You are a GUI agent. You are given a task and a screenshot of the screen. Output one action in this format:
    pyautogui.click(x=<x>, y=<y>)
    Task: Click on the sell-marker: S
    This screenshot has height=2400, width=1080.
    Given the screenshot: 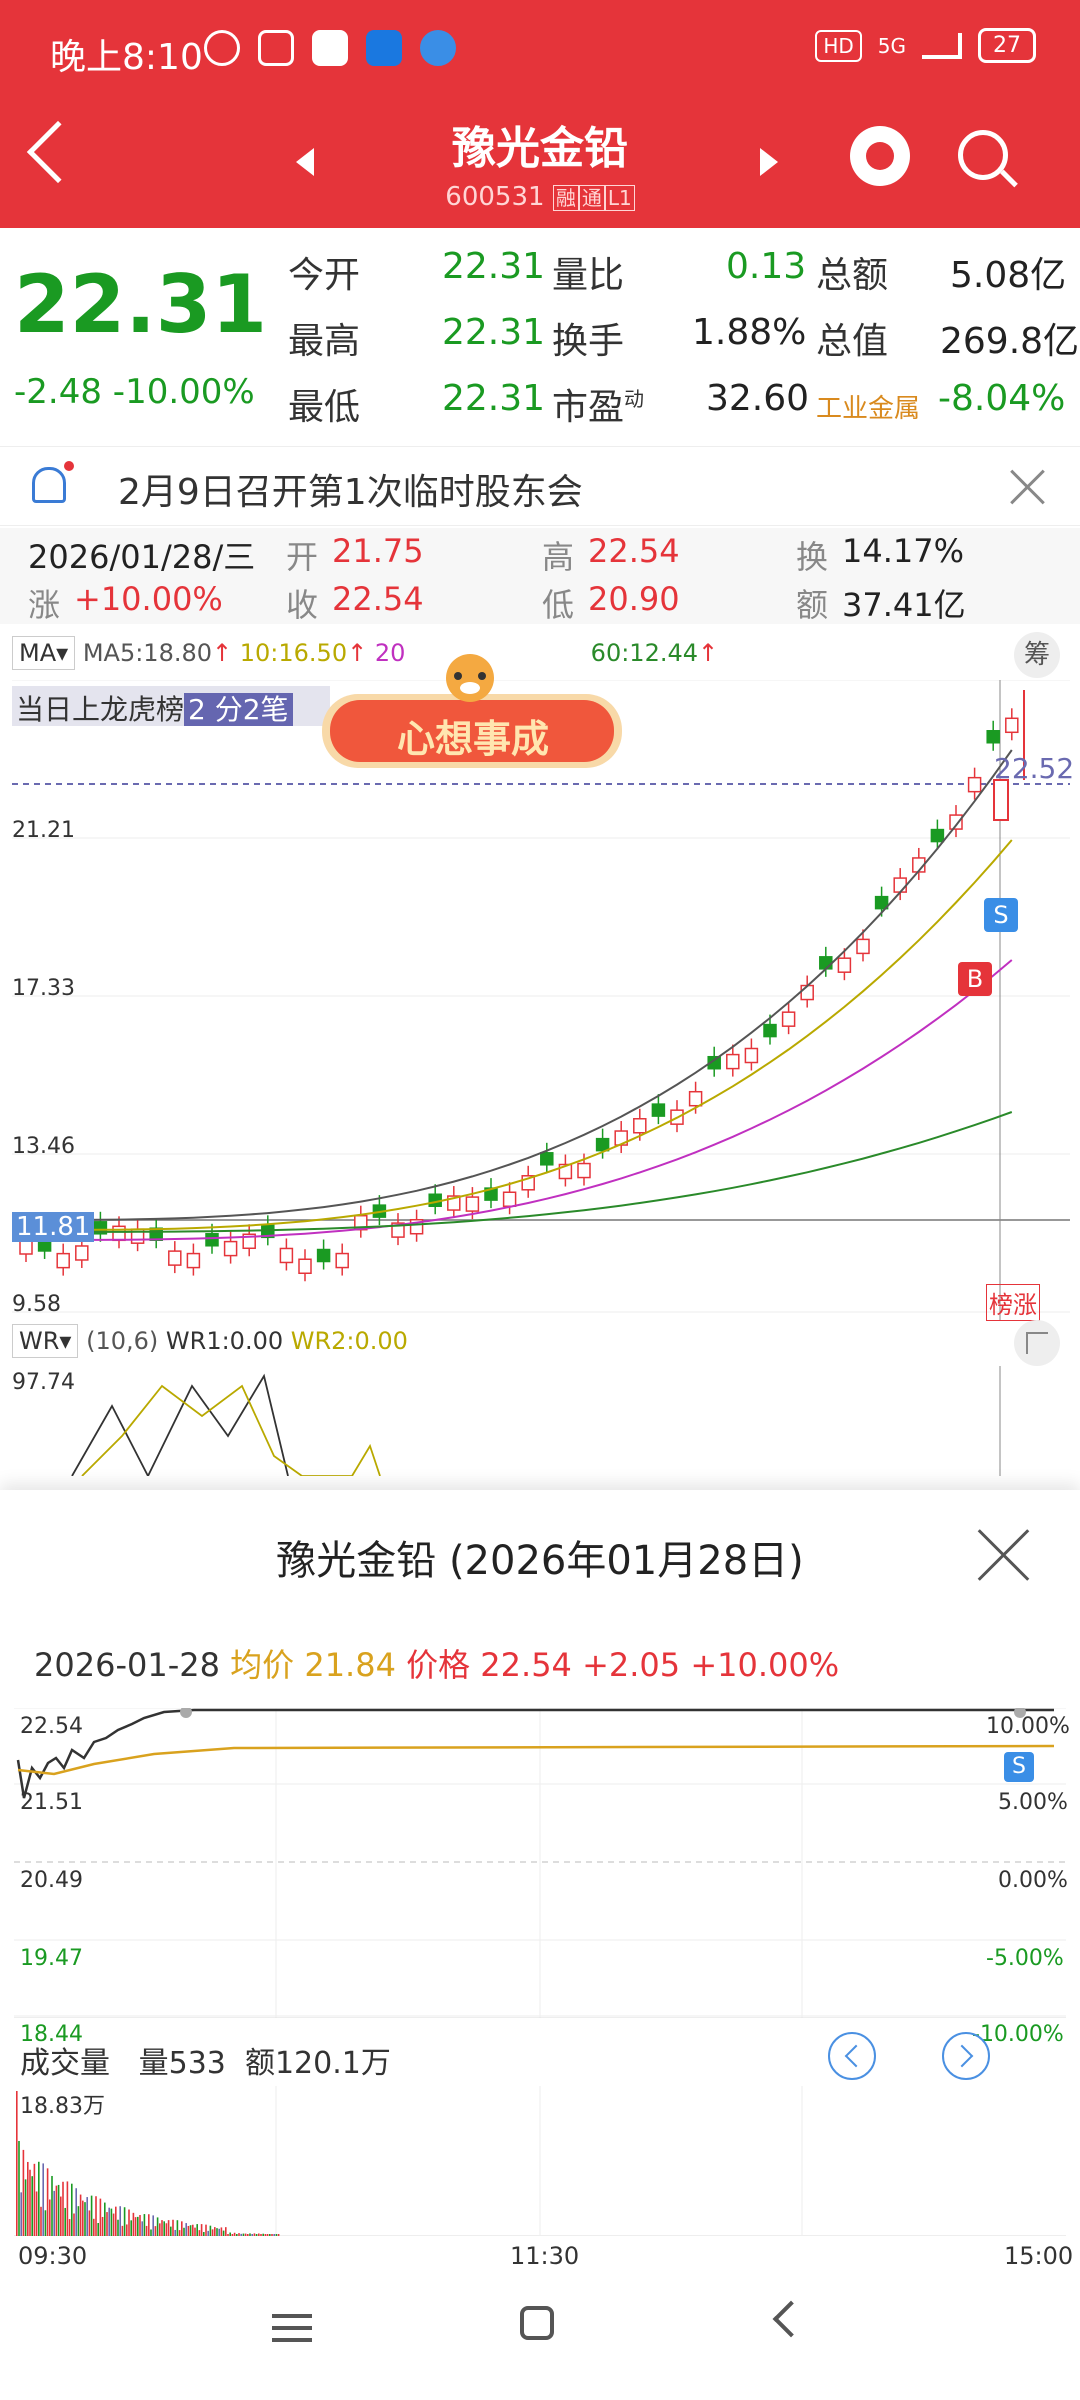 What is the action you would take?
    pyautogui.click(x=1001, y=915)
    